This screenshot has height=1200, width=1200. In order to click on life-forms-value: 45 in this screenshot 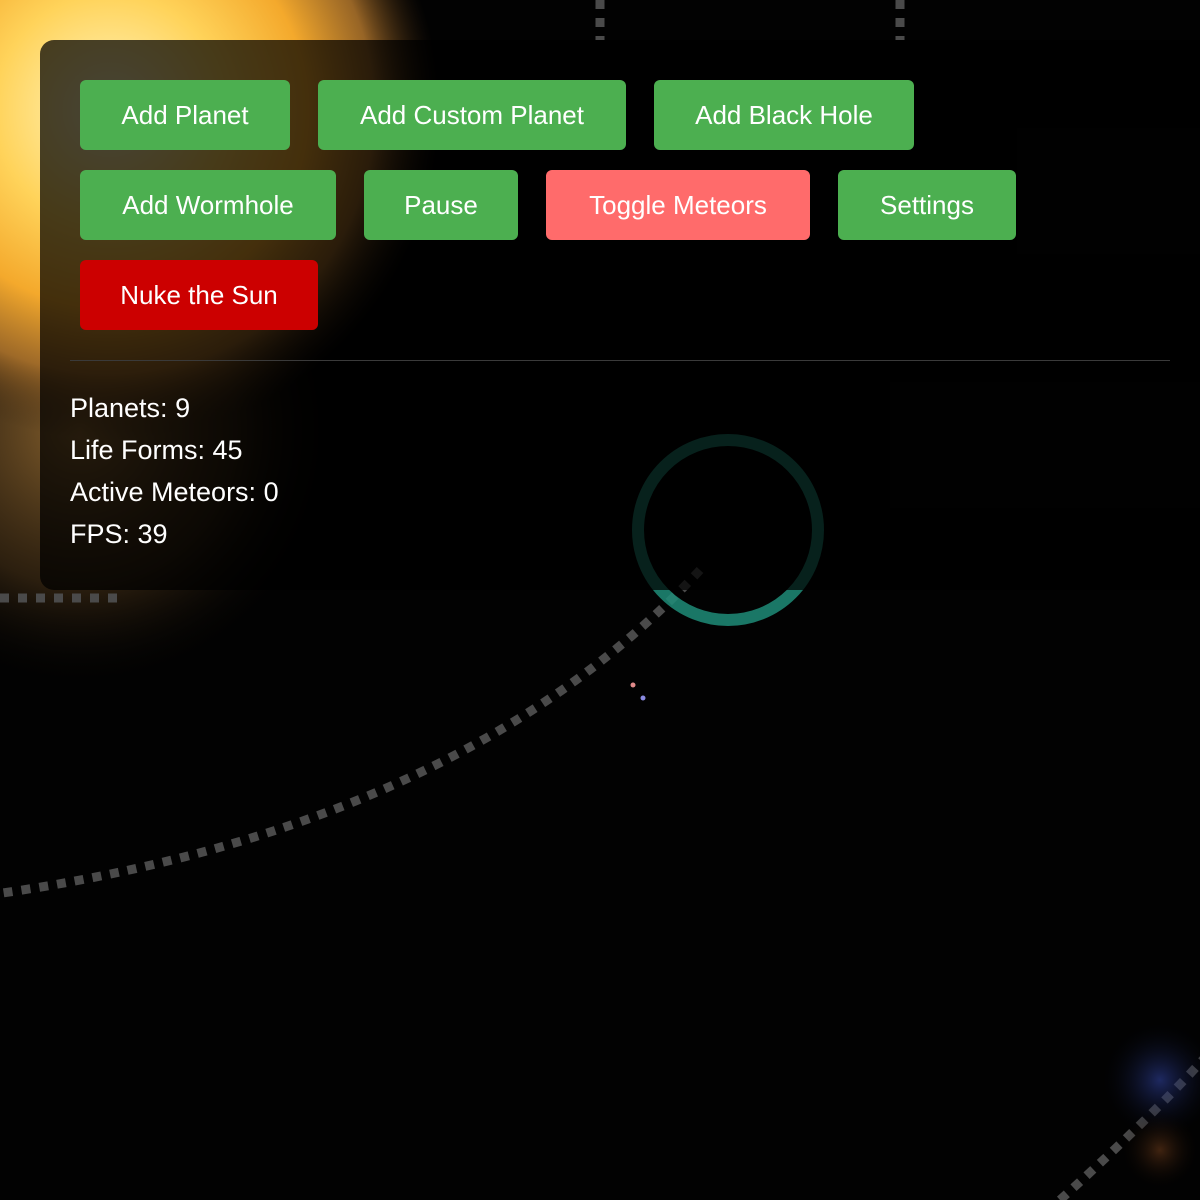, I will do `click(227, 450)`.